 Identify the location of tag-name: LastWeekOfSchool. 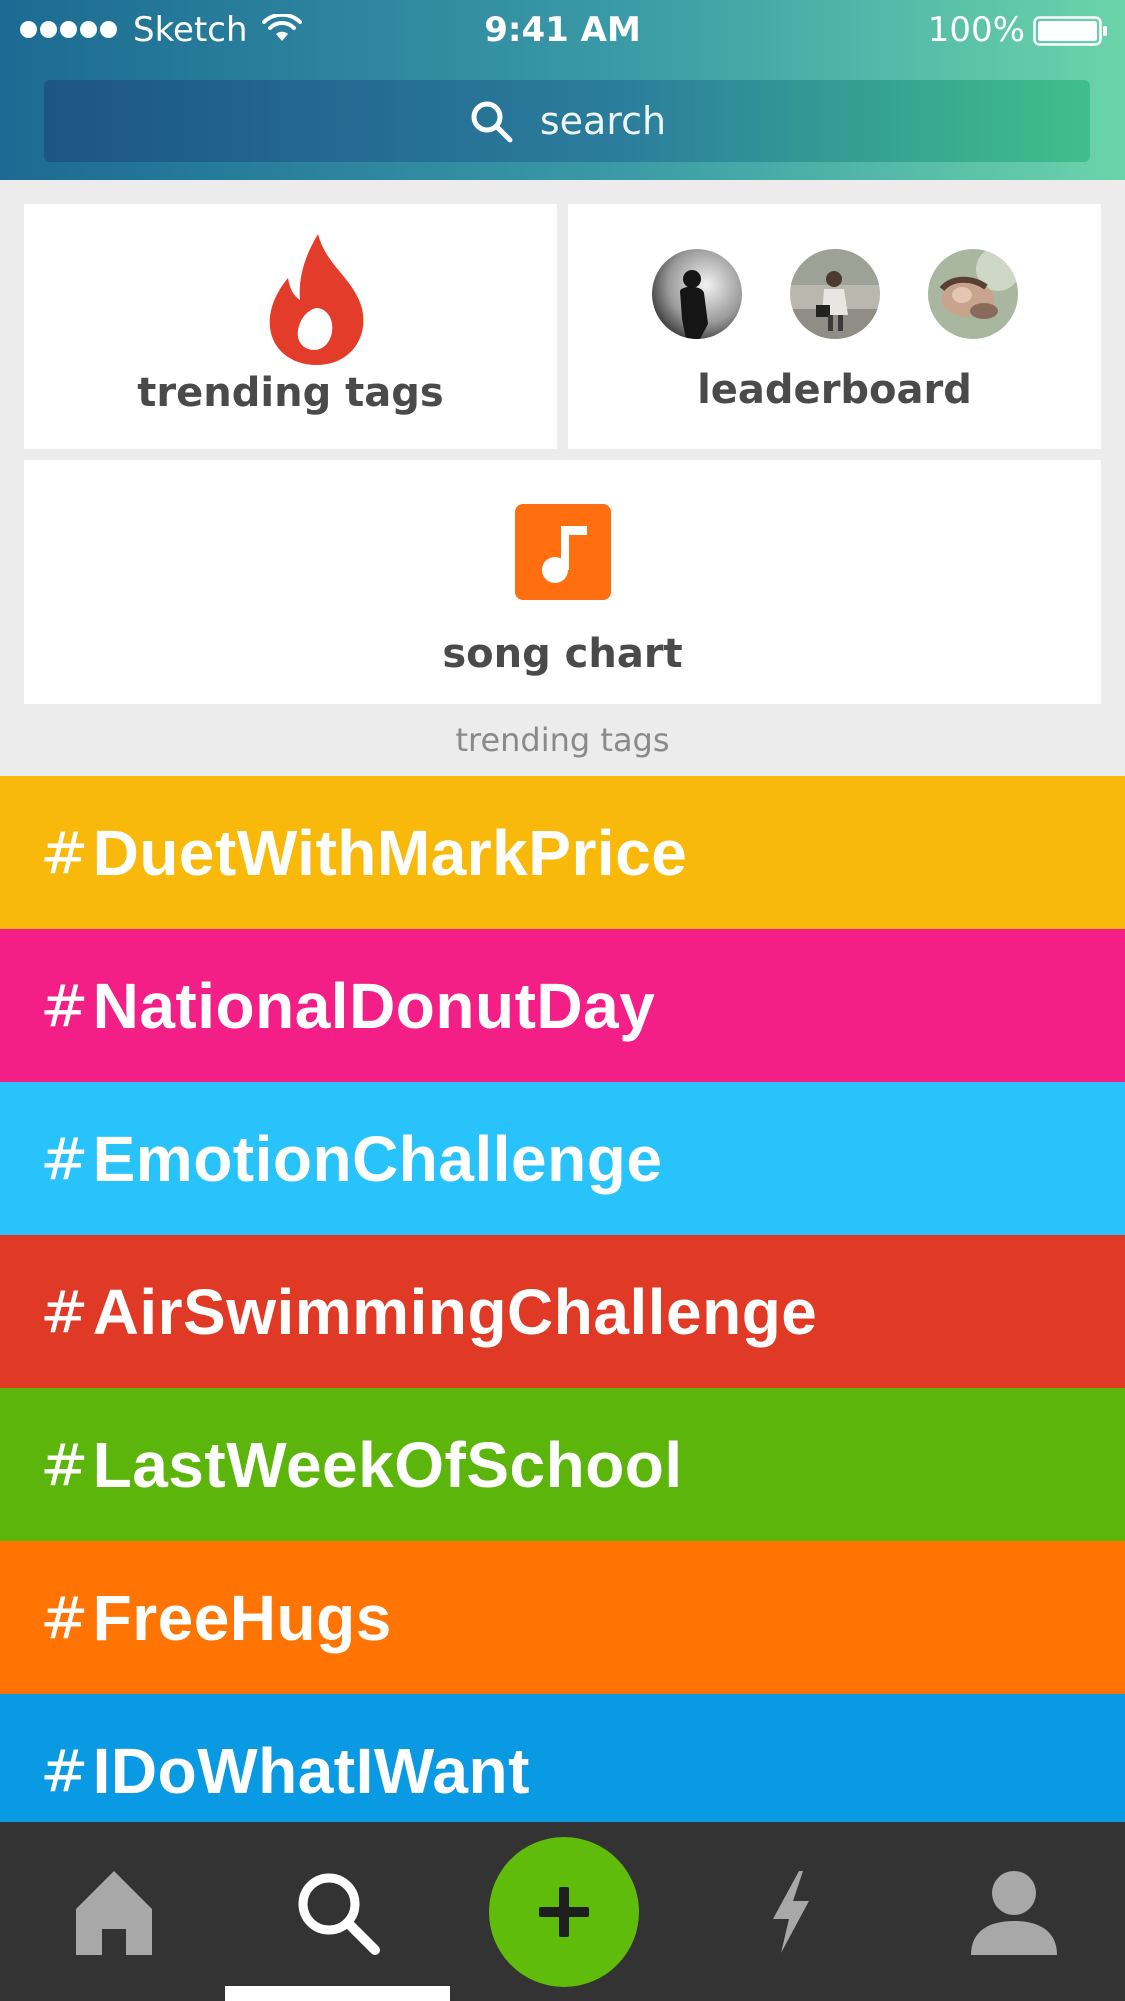
(387, 1464).